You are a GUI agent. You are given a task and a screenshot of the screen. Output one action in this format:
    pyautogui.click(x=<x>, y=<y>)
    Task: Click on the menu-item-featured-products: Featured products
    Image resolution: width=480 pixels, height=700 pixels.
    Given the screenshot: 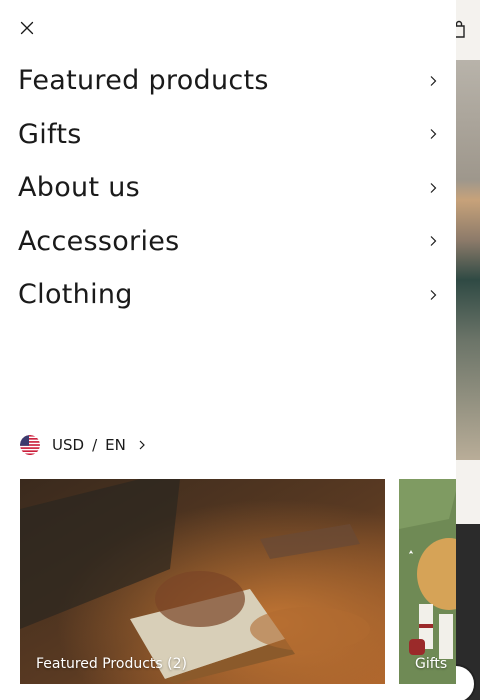 What is the action you would take?
    pyautogui.click(x=228, y=81)
    